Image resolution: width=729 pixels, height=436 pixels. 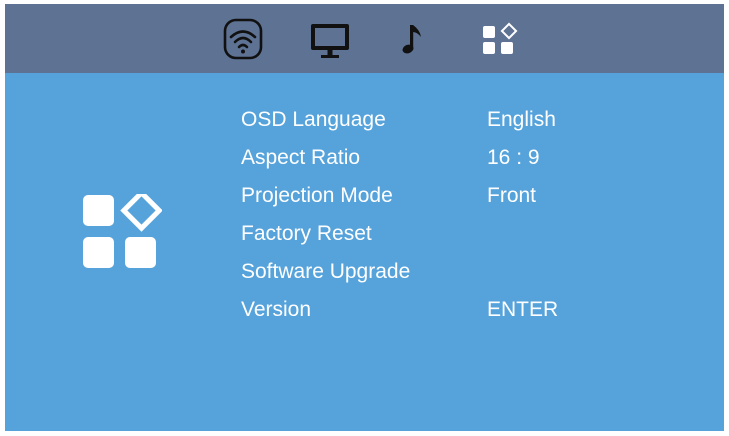 I want to click on menu-item-value: English, so click(x=521, y=119).